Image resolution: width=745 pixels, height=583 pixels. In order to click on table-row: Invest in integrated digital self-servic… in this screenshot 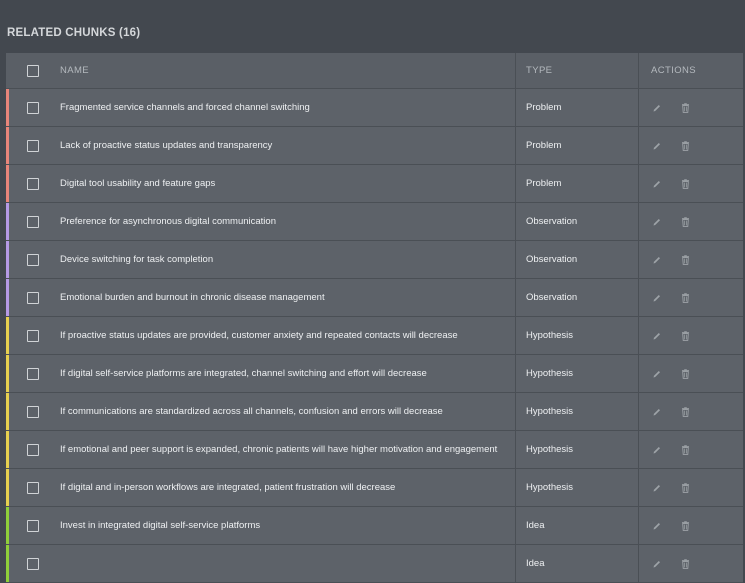, I will do `click(374, 526)`.